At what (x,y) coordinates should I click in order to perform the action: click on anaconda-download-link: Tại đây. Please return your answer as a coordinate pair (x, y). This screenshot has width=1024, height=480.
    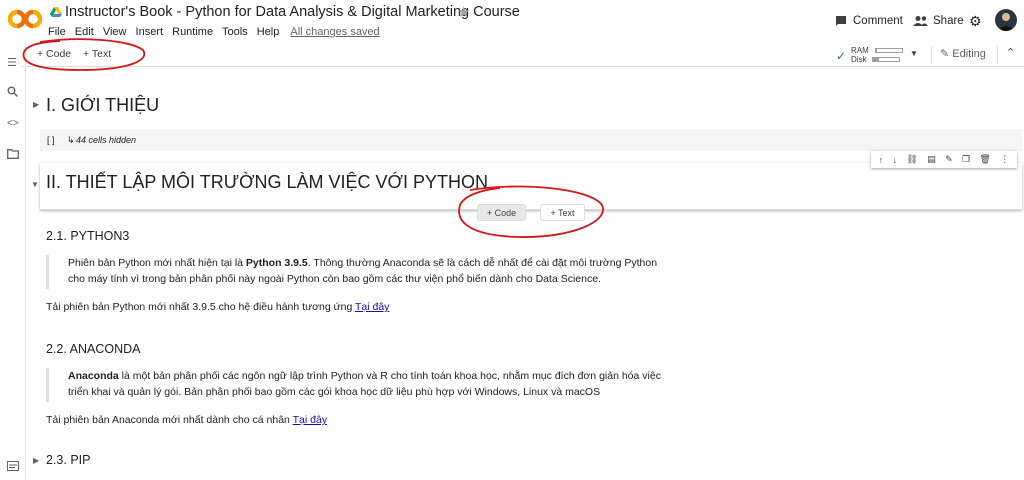
    Looking at the image, I should click on (310, 420).